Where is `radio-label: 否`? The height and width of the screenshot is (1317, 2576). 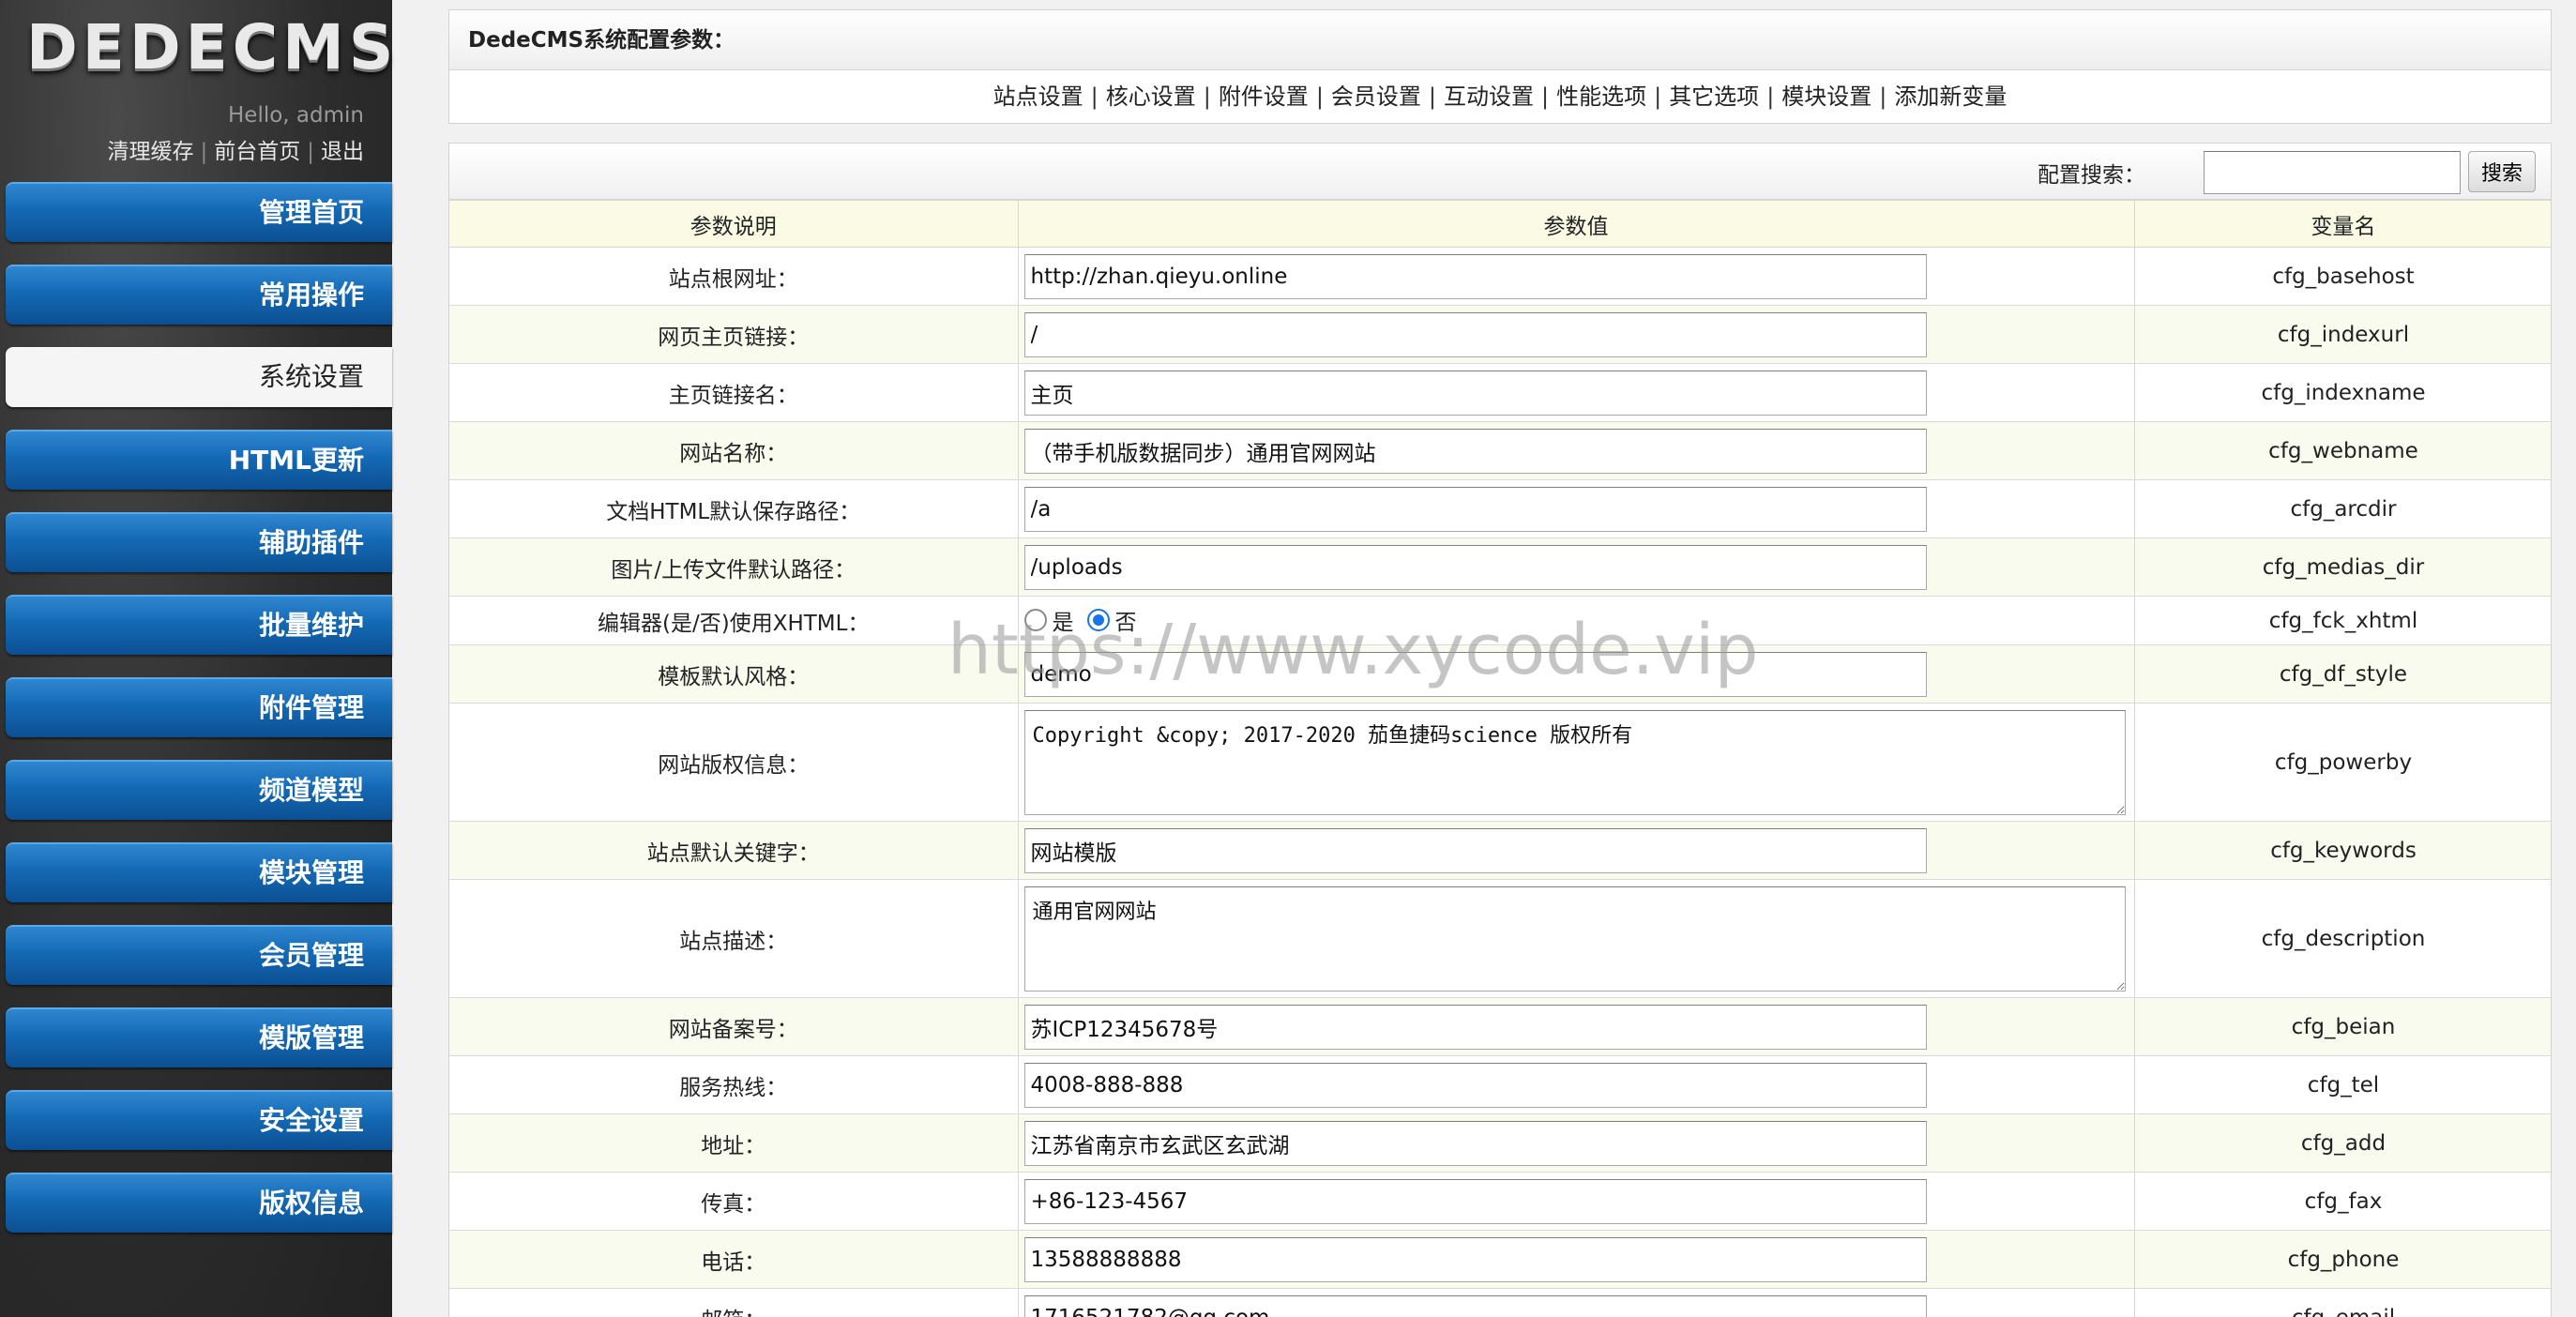
radio-label: 否 is located at coordinates (1125, 623).